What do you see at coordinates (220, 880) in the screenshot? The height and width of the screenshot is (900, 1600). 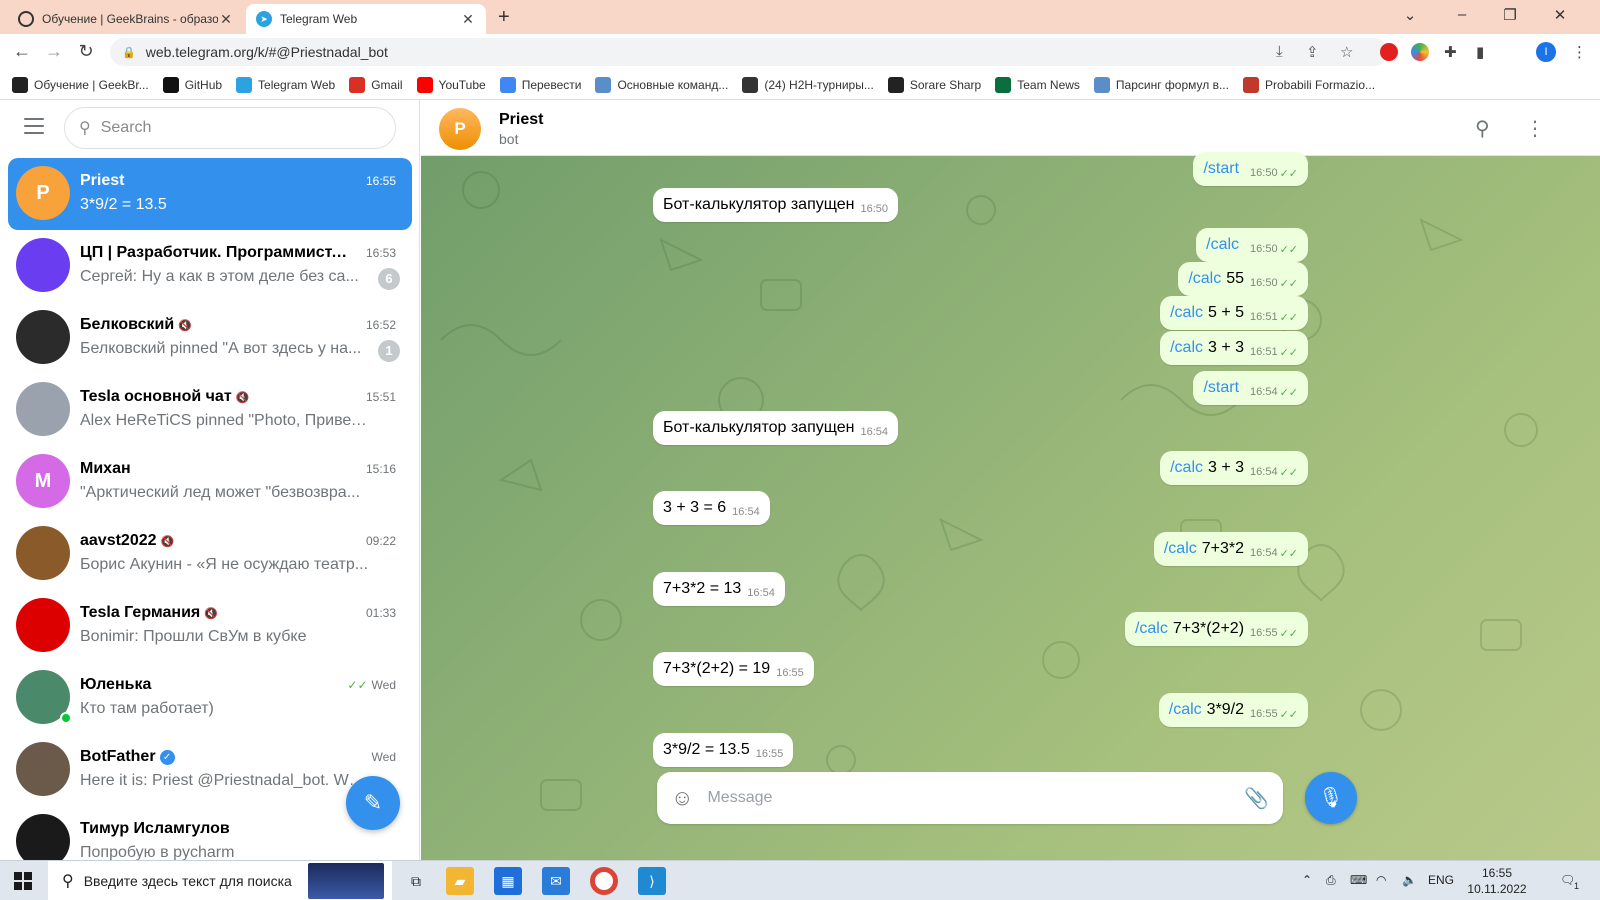 I see `taskbar-search: ⚲ Введите здесь текст для поиска` at bounding box center [220, 880].